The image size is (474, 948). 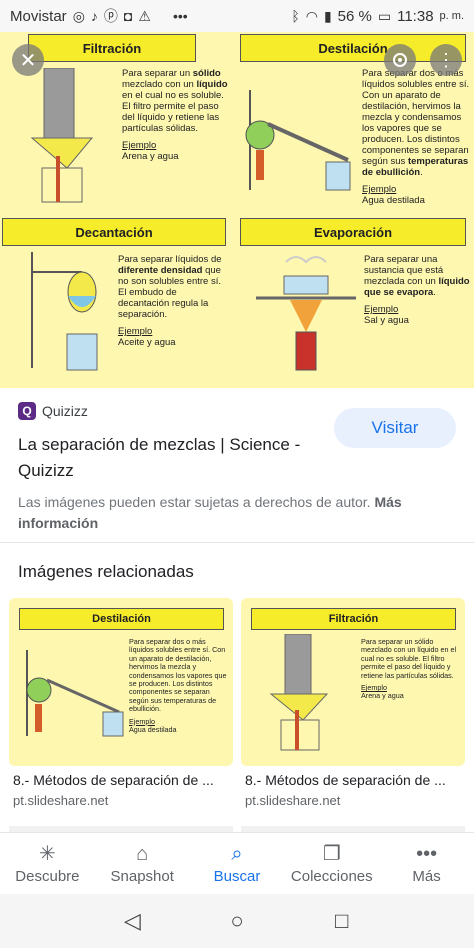 I want to click on pinterest-icon: ⓟ, so click(x=110, y=16).